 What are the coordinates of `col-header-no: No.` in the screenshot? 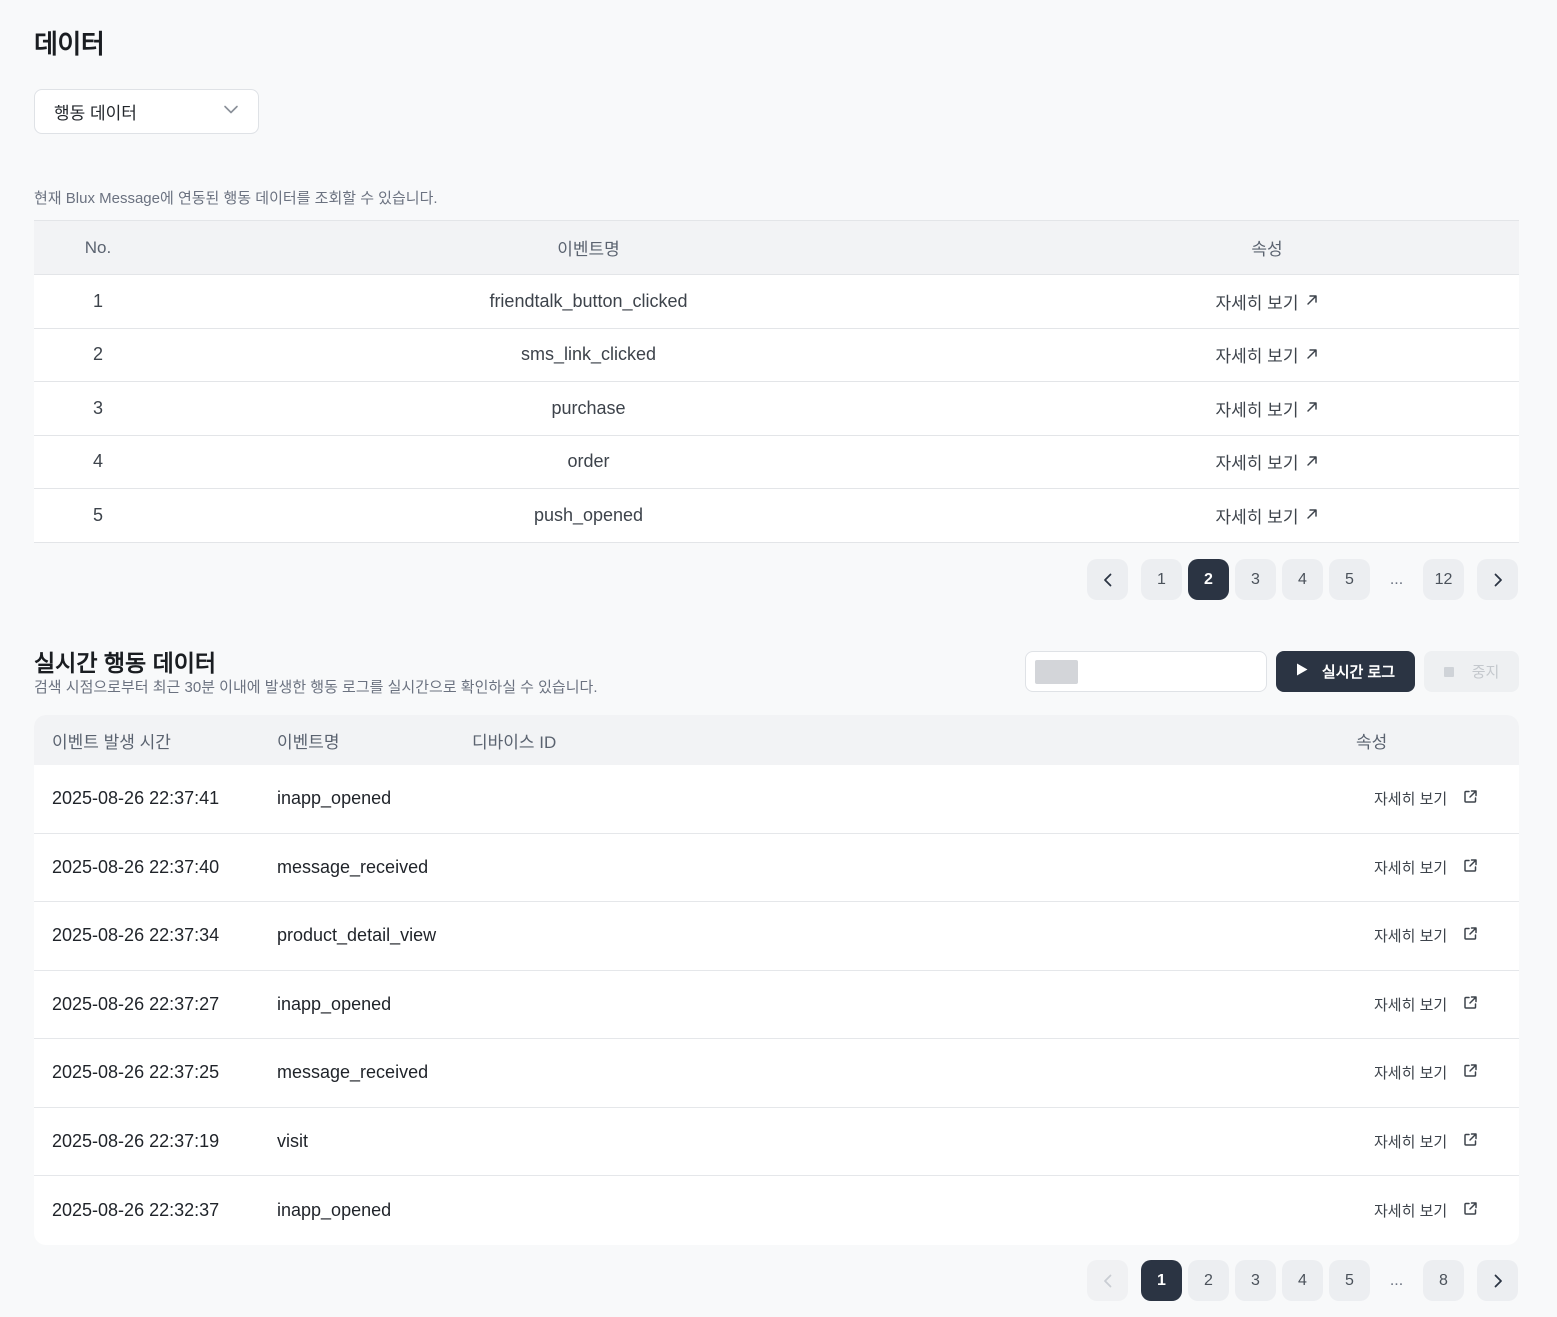 It's located at (98, 247).